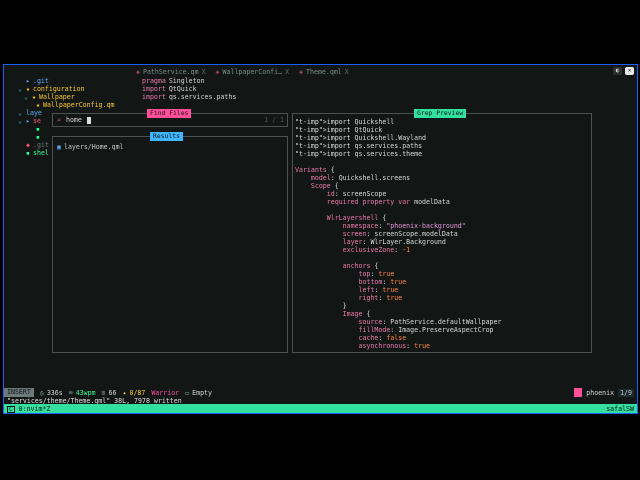 This screenshot has height=480, width=640. Describe the element at coordinates (356, 314) in the screenshot. I see `preview-line: Image {` at that location.